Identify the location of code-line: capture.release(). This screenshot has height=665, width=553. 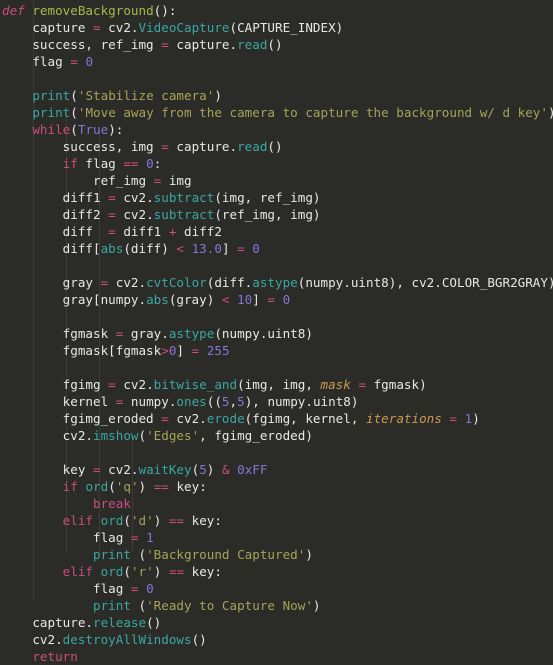
(277, 622).